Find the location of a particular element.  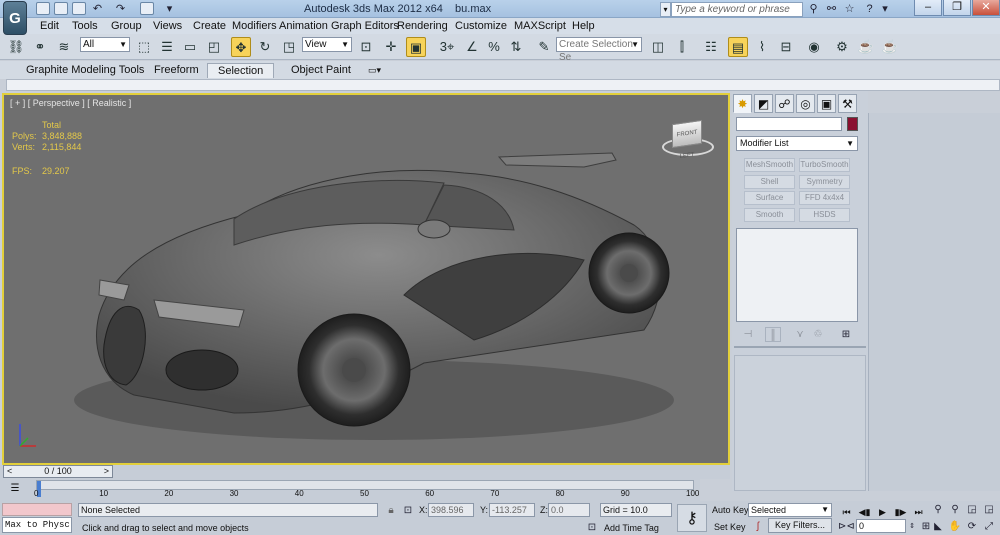

configure-modifier-sets-icon: ⊞ is located at coordinates (846, 334).